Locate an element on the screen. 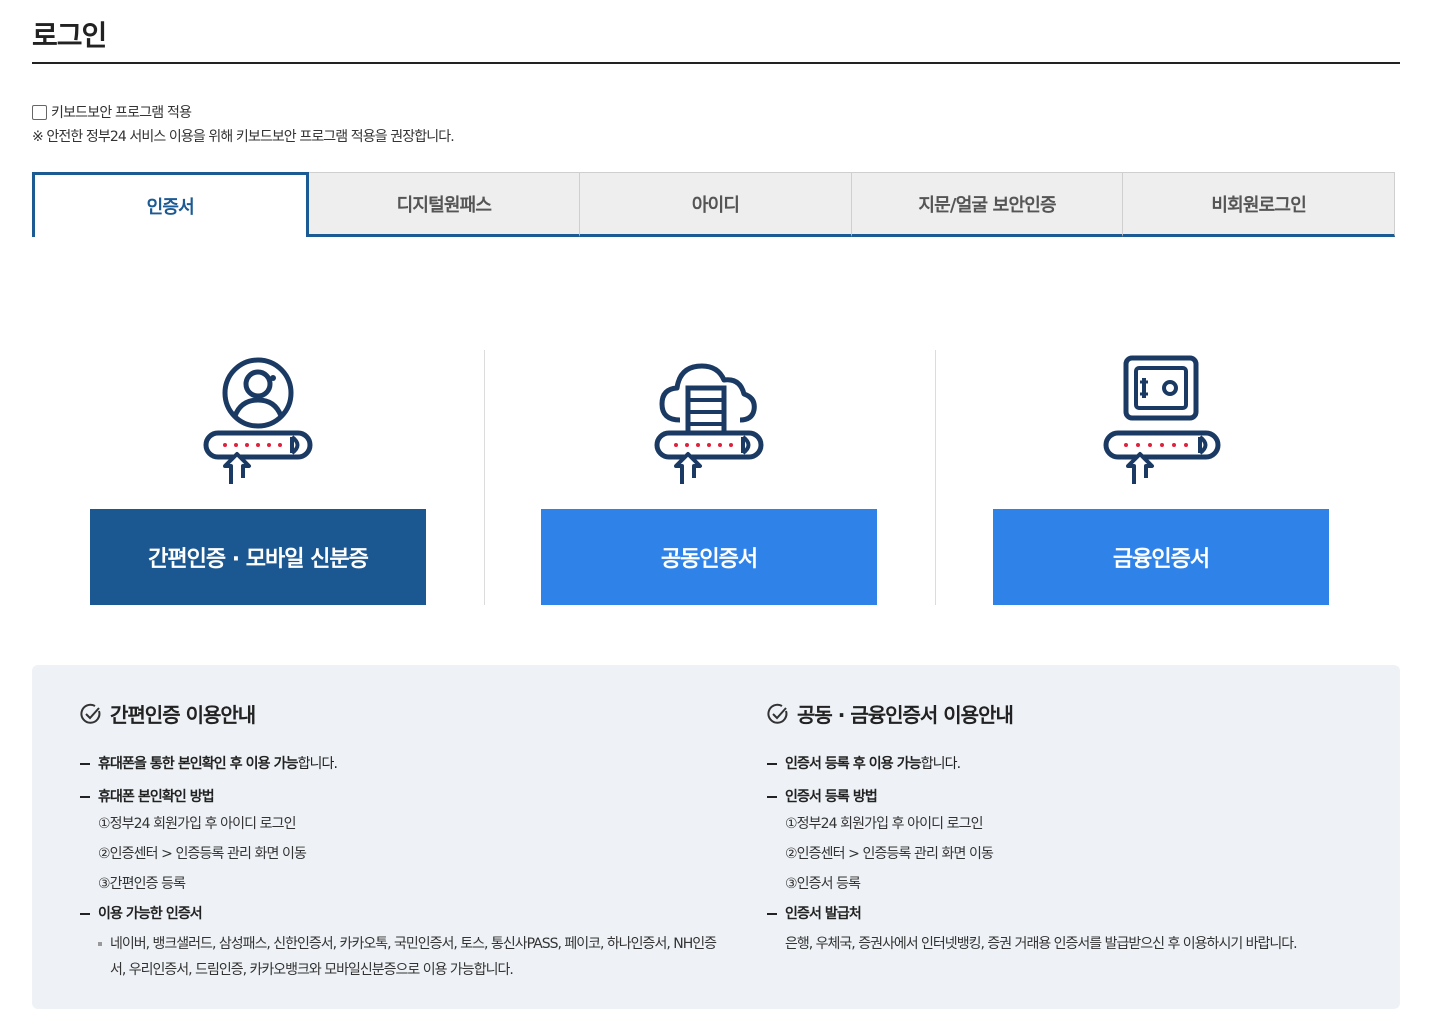  cert-guide-title: 공동 · 금융인증서 이용안내 is located at coordinates (1097, 713).